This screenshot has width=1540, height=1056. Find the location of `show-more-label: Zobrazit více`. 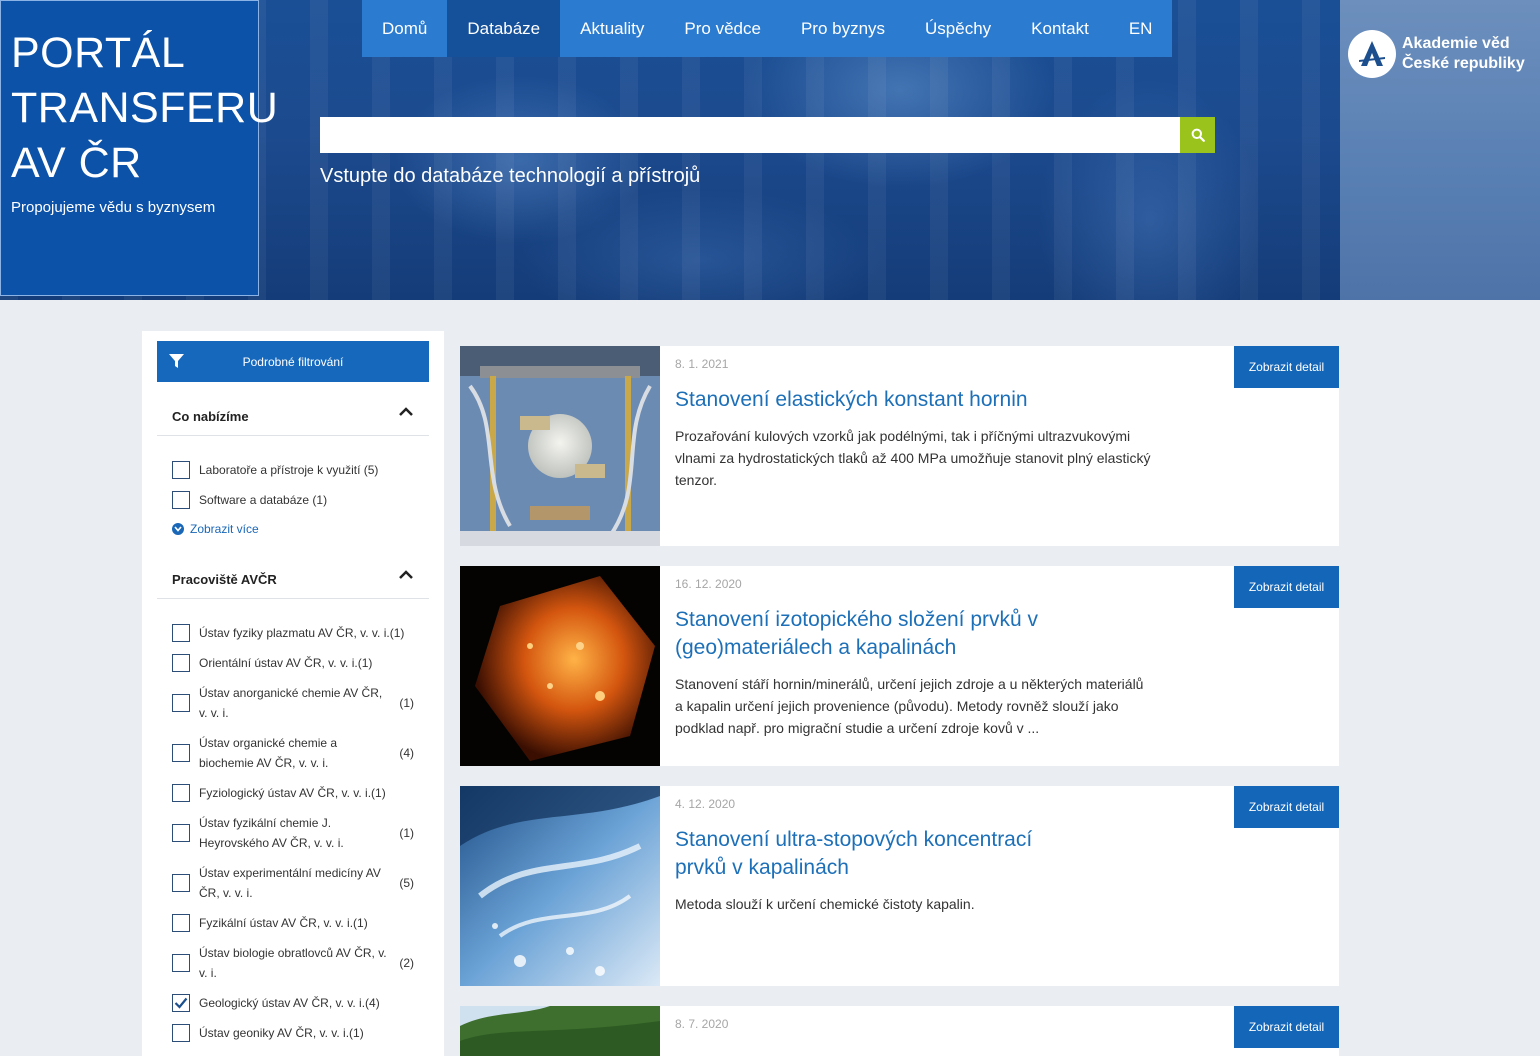

show-more-label: Zobrazit více is located at coordinates (224, 529).